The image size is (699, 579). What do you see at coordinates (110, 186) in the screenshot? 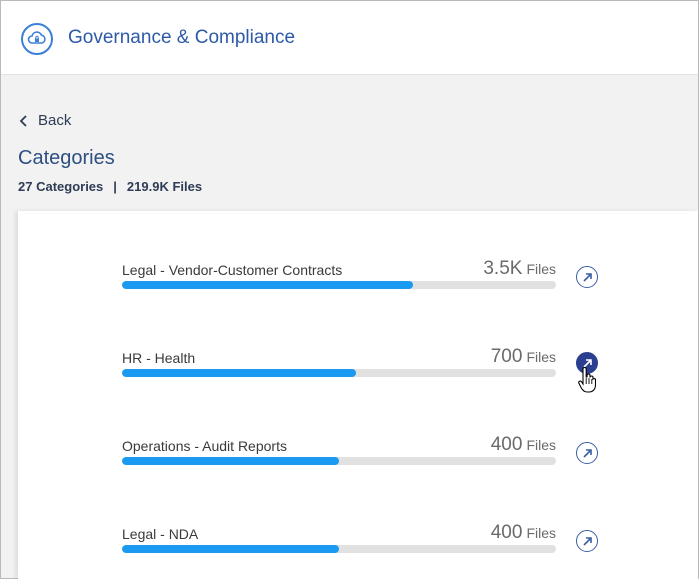
I see `summary-line: 27 Categories | 219.9K Files` at bounding box center [110, 186].